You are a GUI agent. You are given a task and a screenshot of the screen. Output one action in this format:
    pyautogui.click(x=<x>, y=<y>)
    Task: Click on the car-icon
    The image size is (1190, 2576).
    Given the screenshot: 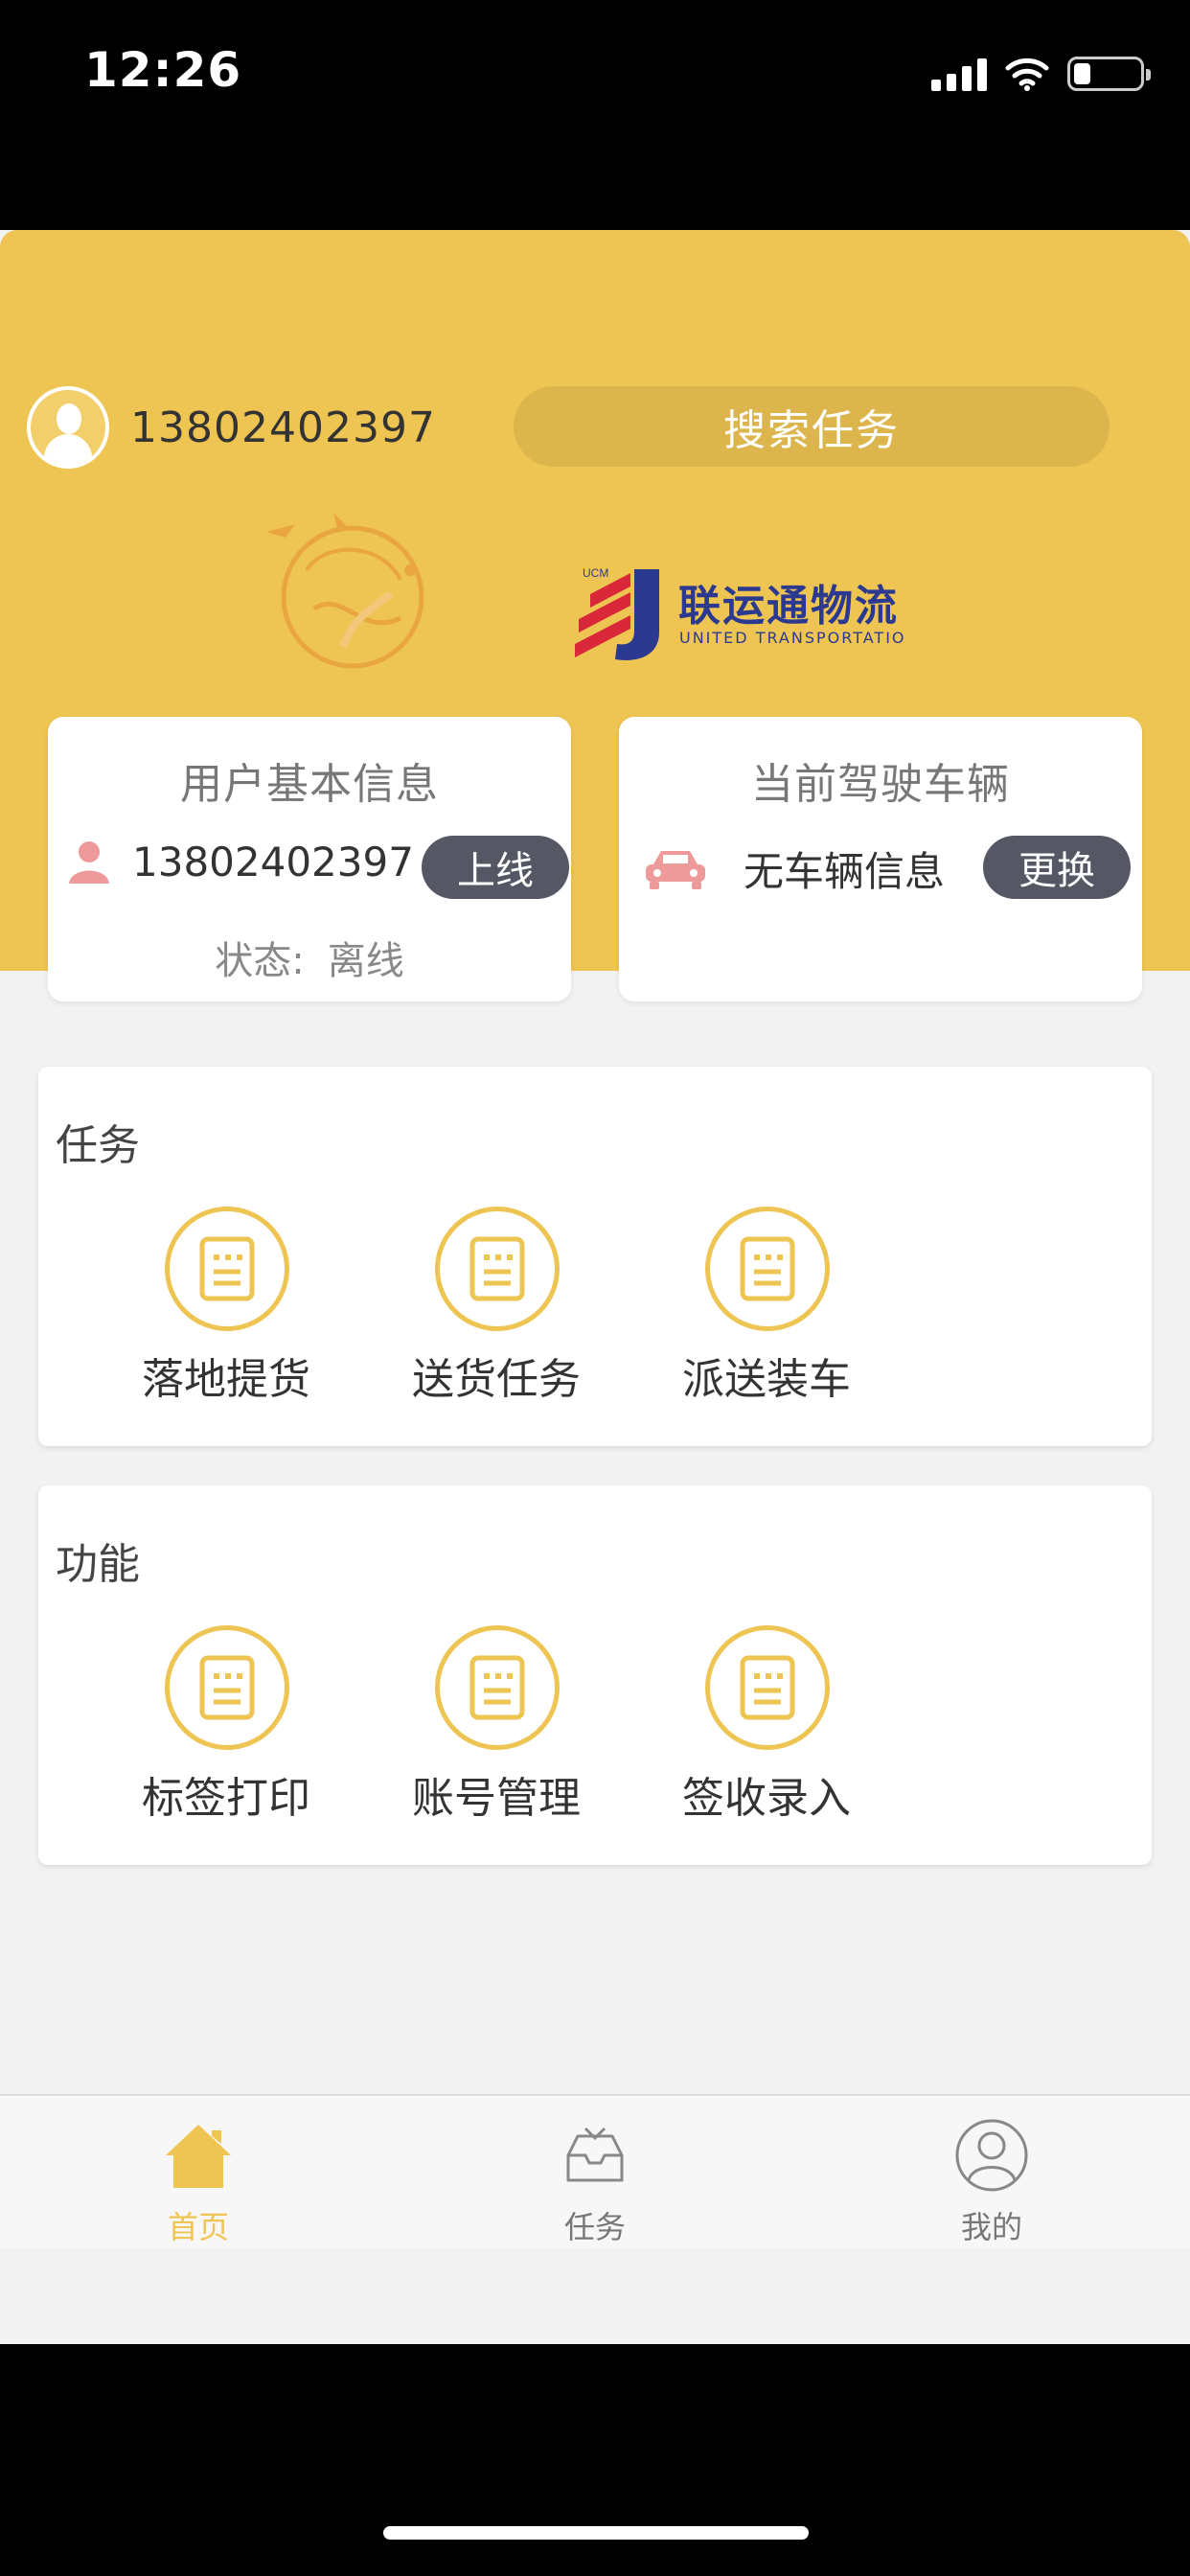 What is the action you would take?
    pyautogui.click(x=676, y=869)
    